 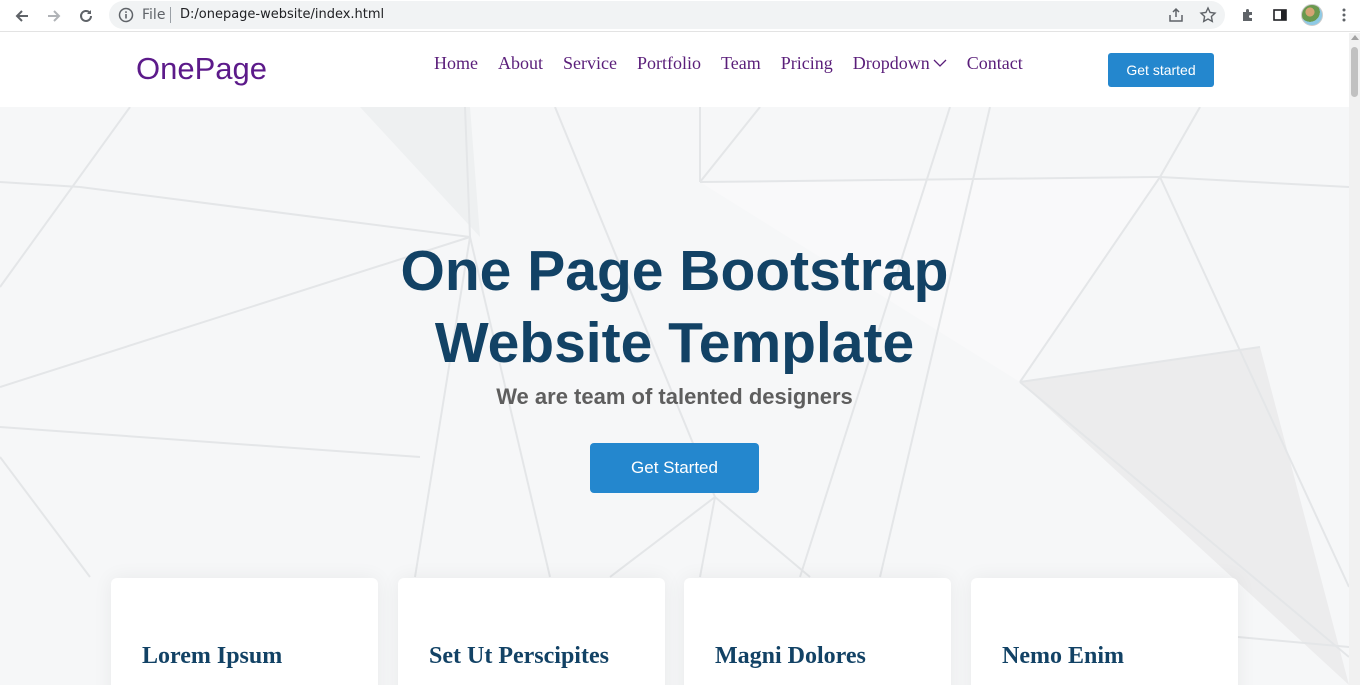 What do you see at coordinates (674, 271) in the screenshot?
I see `hero-title-line: One Page Bootstrap` at bounding box center [674, 271].